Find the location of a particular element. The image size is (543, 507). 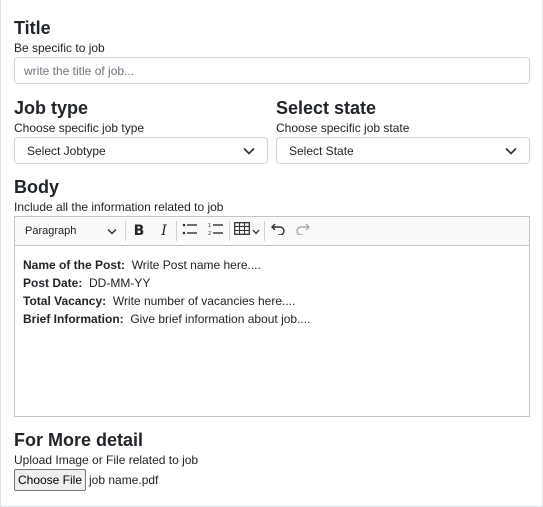

svg-text: 2 is located at coordinates (209, 233).